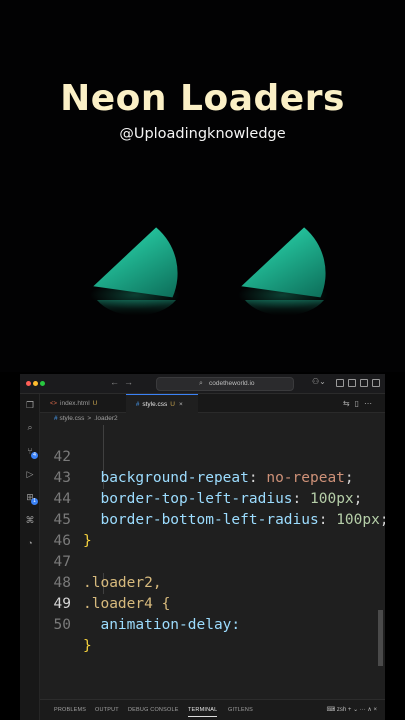  What do you see at coordinates (202, 134) in the screenshot?
I see `hero-subtitle: @Uploadingknowledge` at bounding box center [202, 134].